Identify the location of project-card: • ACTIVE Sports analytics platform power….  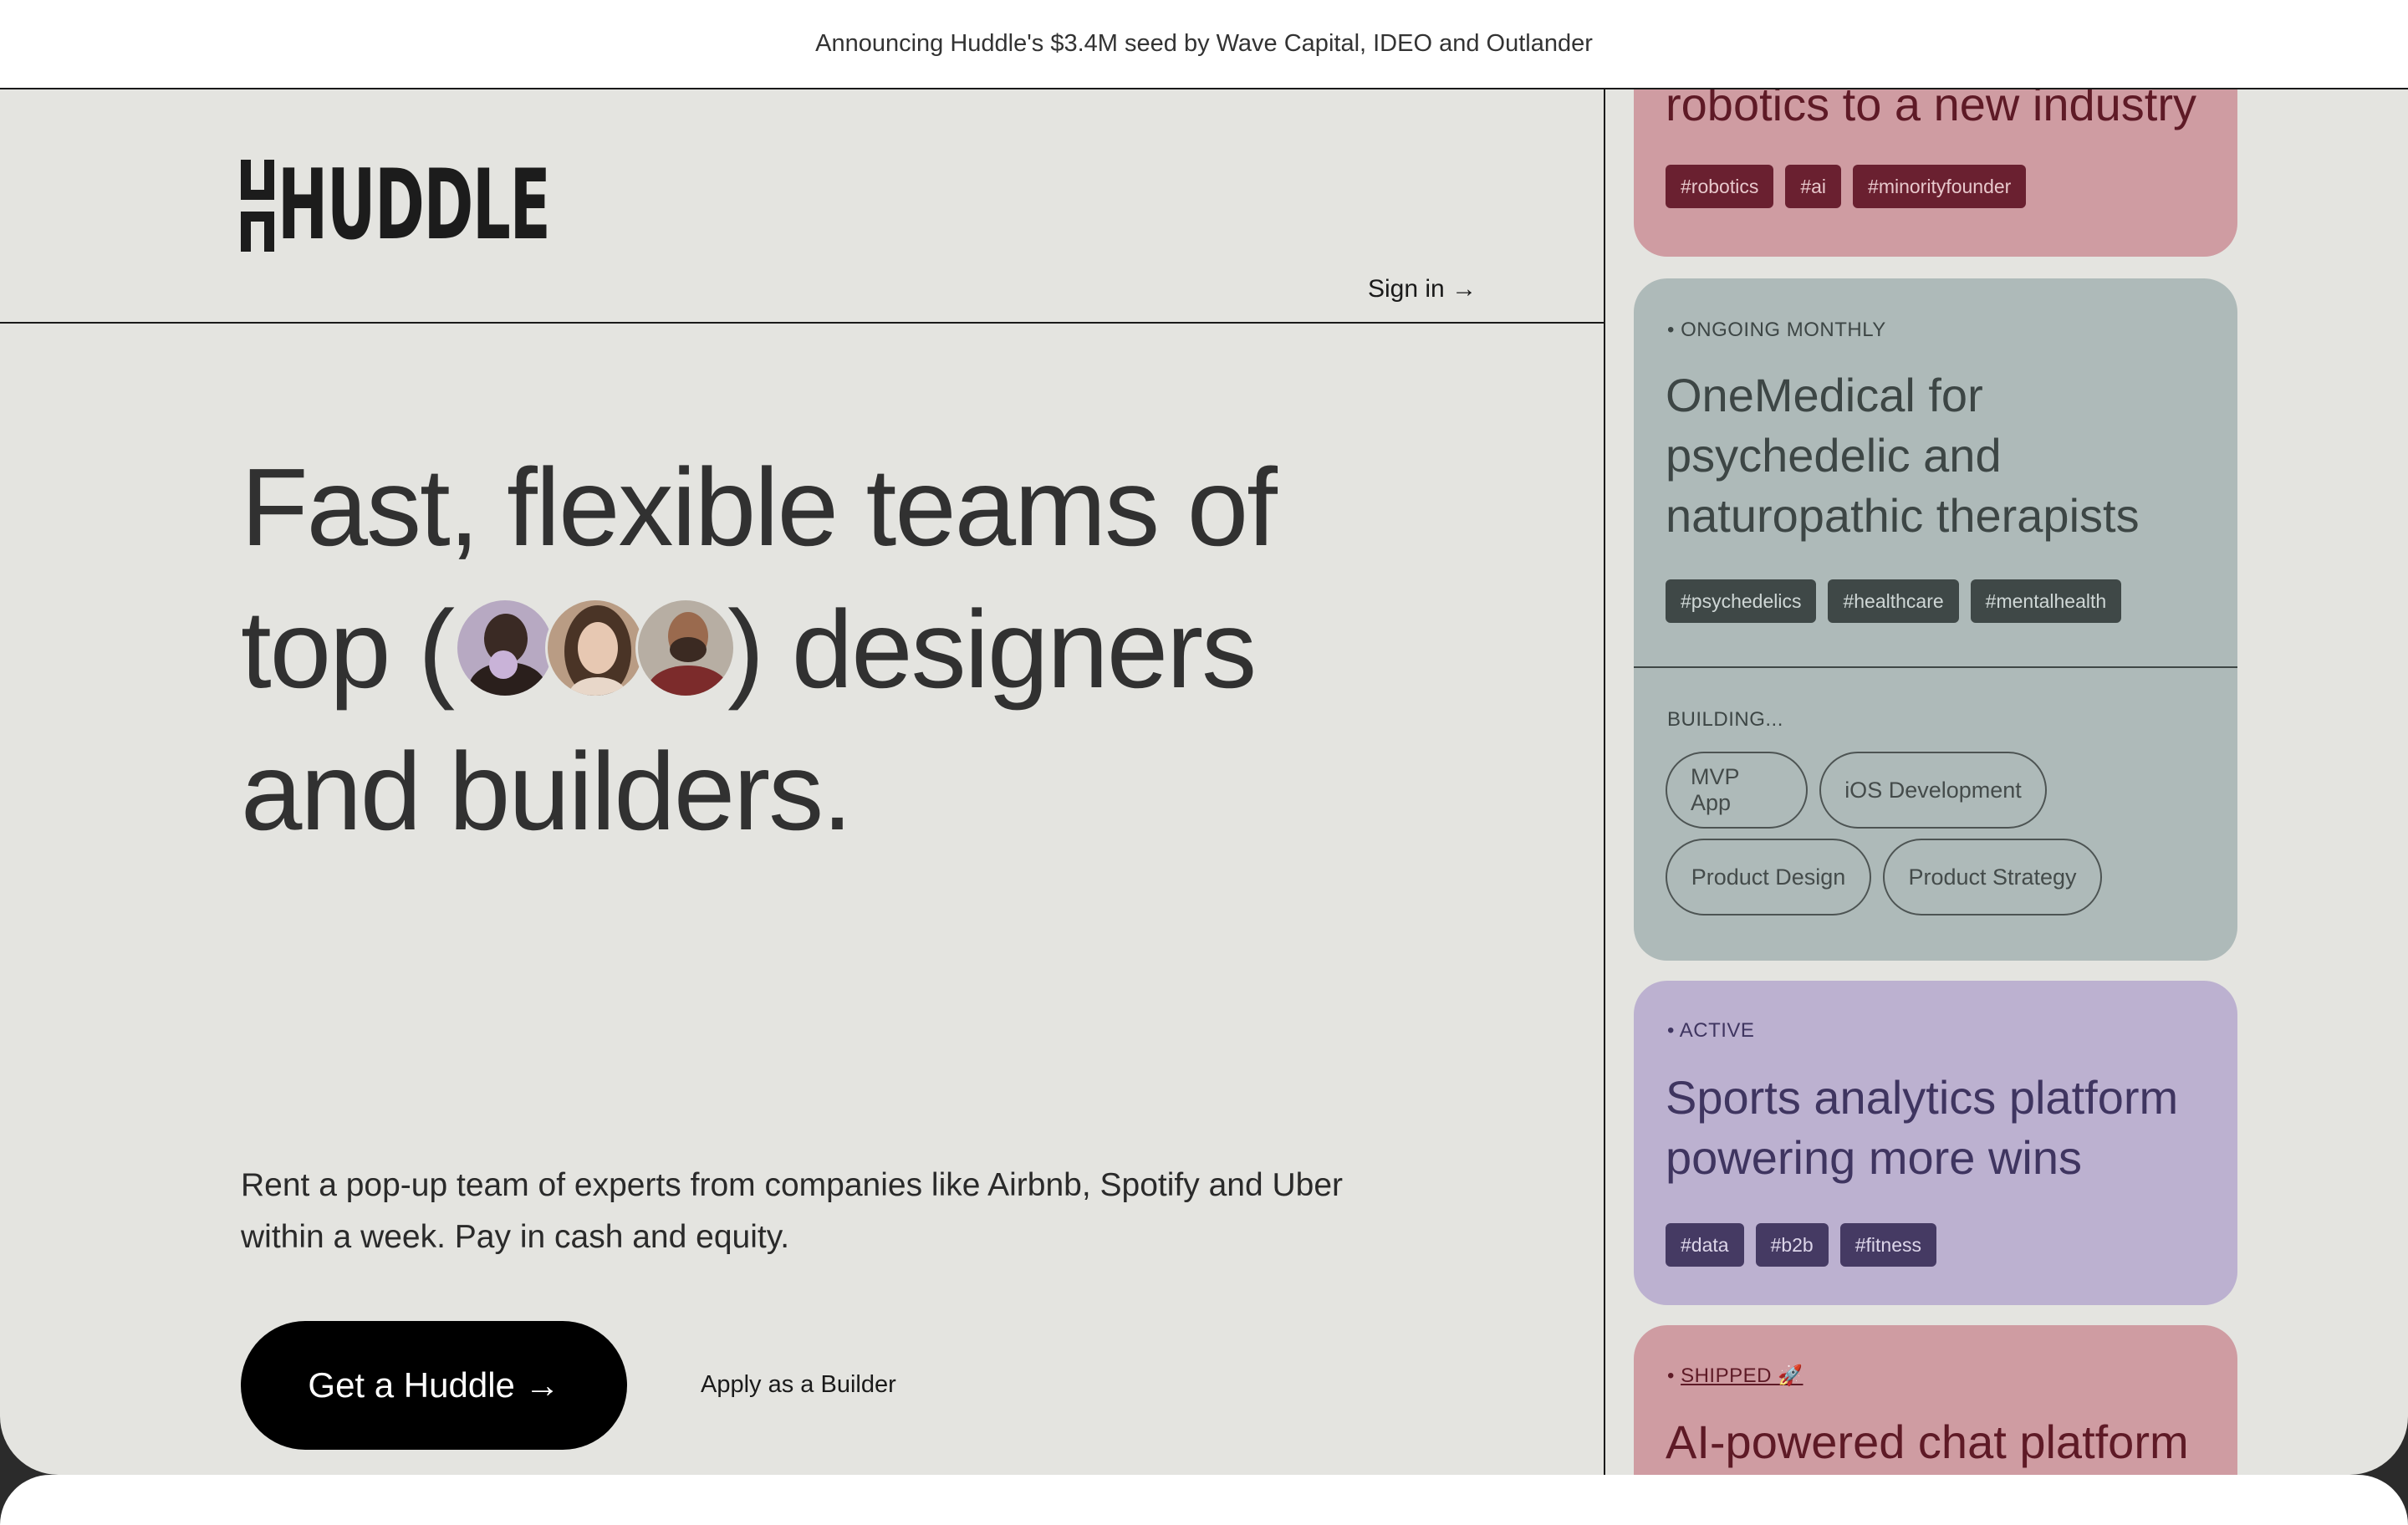
(1936, 1143).